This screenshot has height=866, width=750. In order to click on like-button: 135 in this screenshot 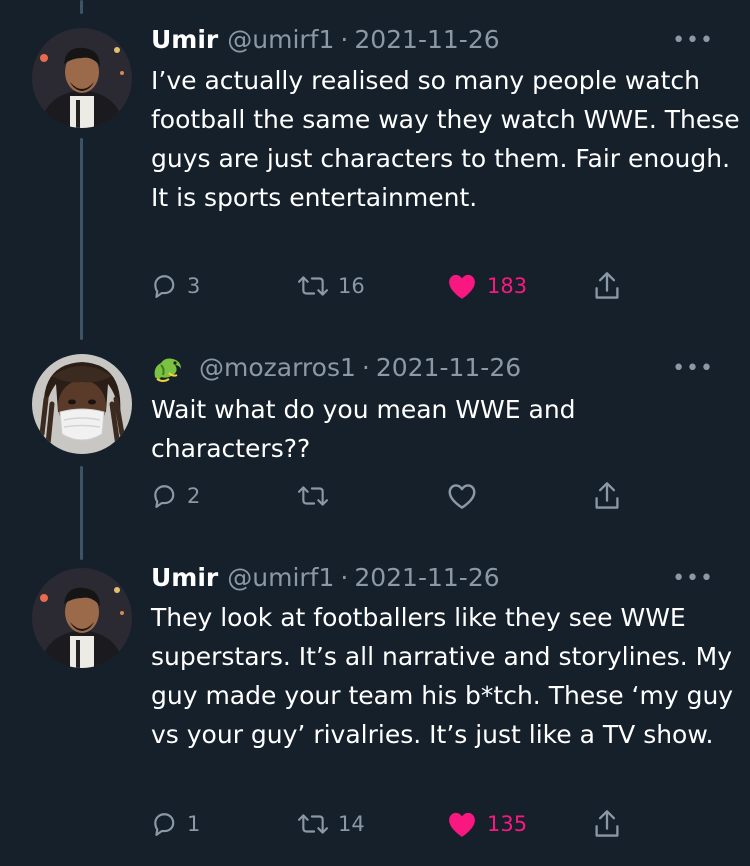, I will do `click(487, 824)`.